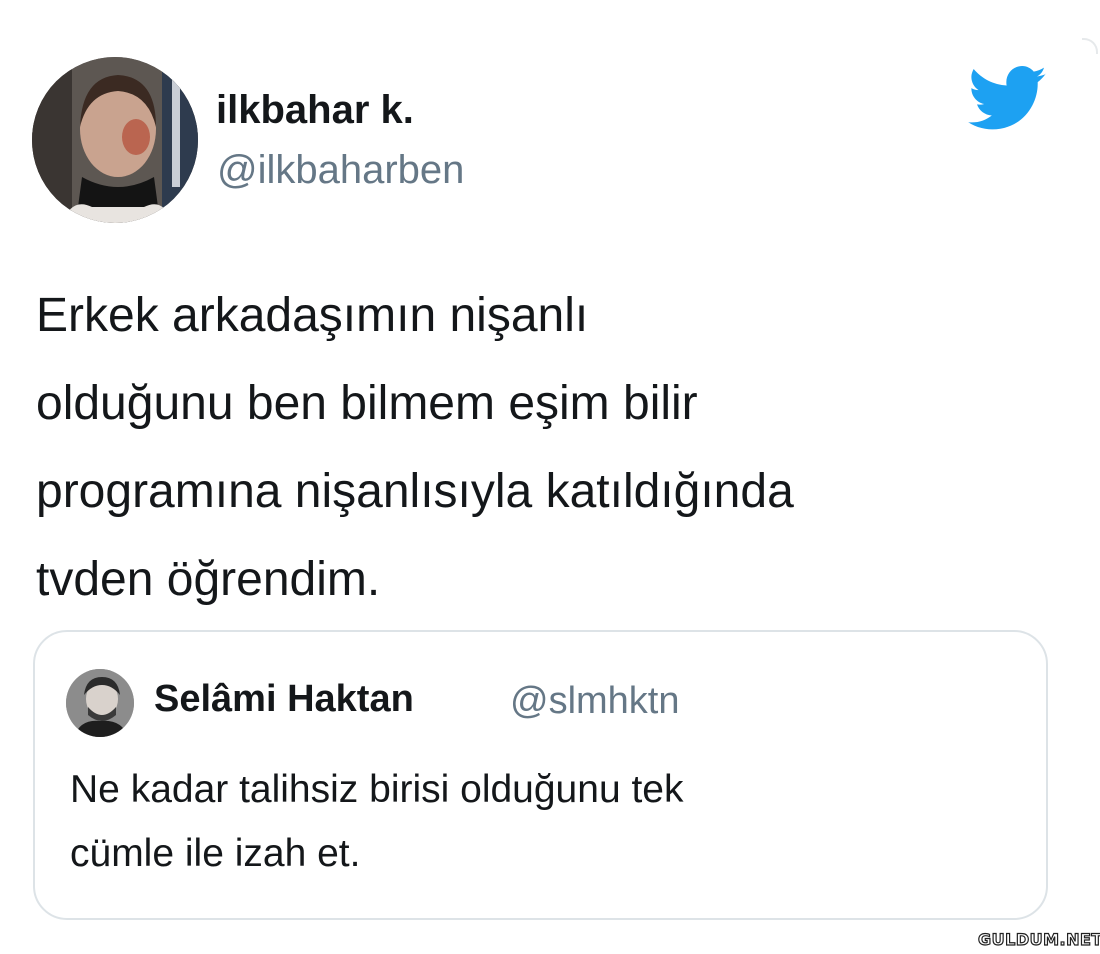  I want to click on tweet-text-line: Erkek arkadaşımın nişanlı, so click(312, 315).